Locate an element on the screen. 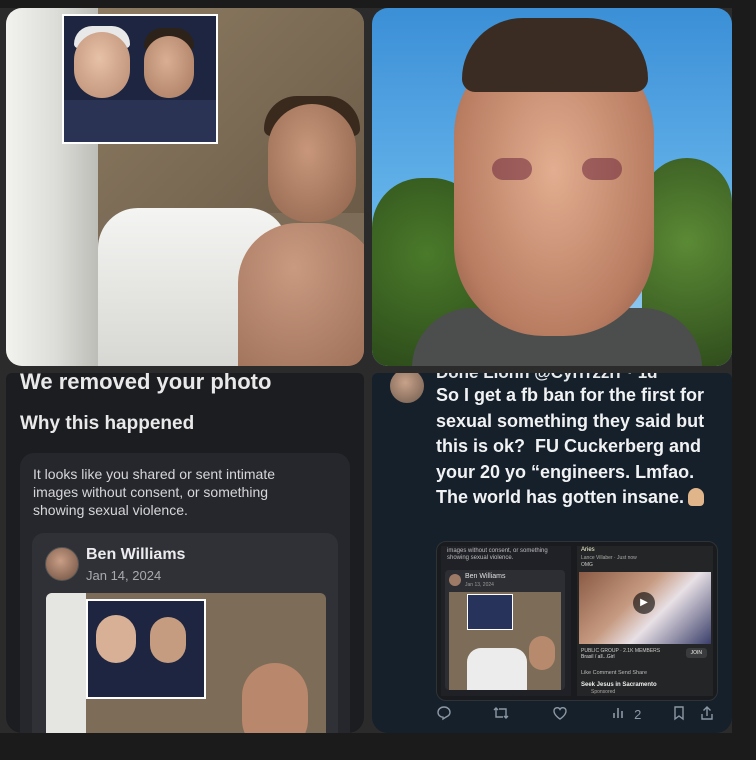  reply-icon is located at coordinates (444, 715).